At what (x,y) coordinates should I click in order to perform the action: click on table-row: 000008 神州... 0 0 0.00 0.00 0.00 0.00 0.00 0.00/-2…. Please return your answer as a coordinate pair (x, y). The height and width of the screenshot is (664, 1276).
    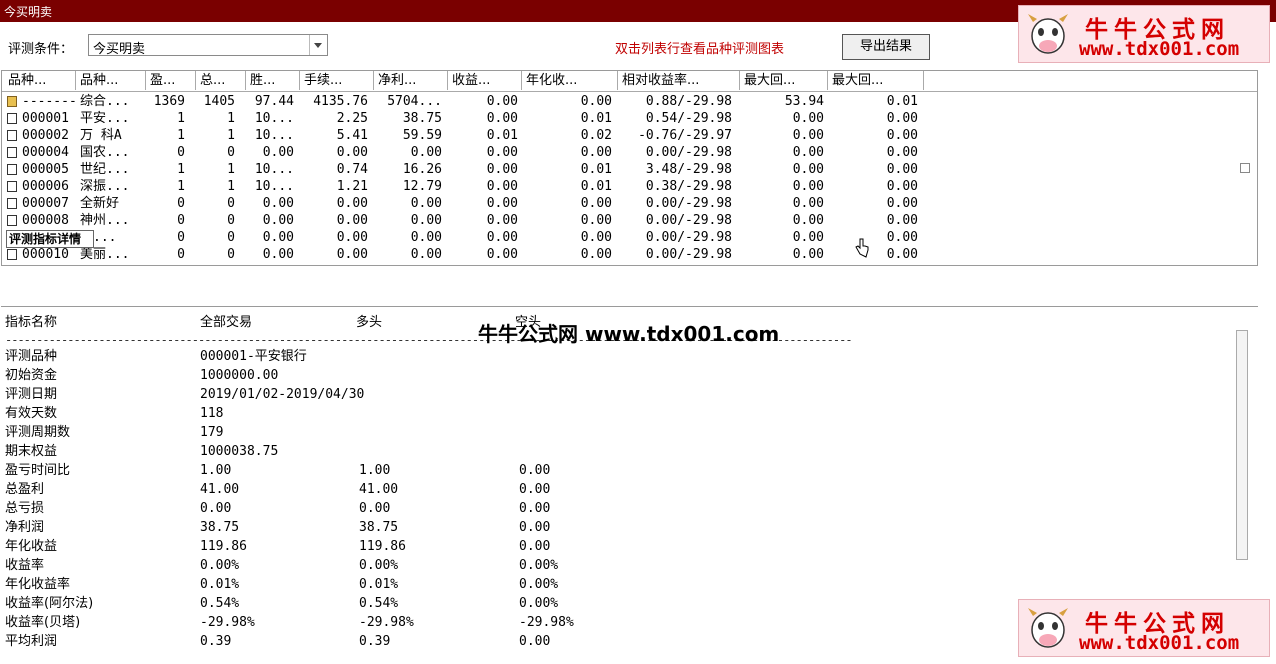
    Looking at the image, I should click on (629, 220).